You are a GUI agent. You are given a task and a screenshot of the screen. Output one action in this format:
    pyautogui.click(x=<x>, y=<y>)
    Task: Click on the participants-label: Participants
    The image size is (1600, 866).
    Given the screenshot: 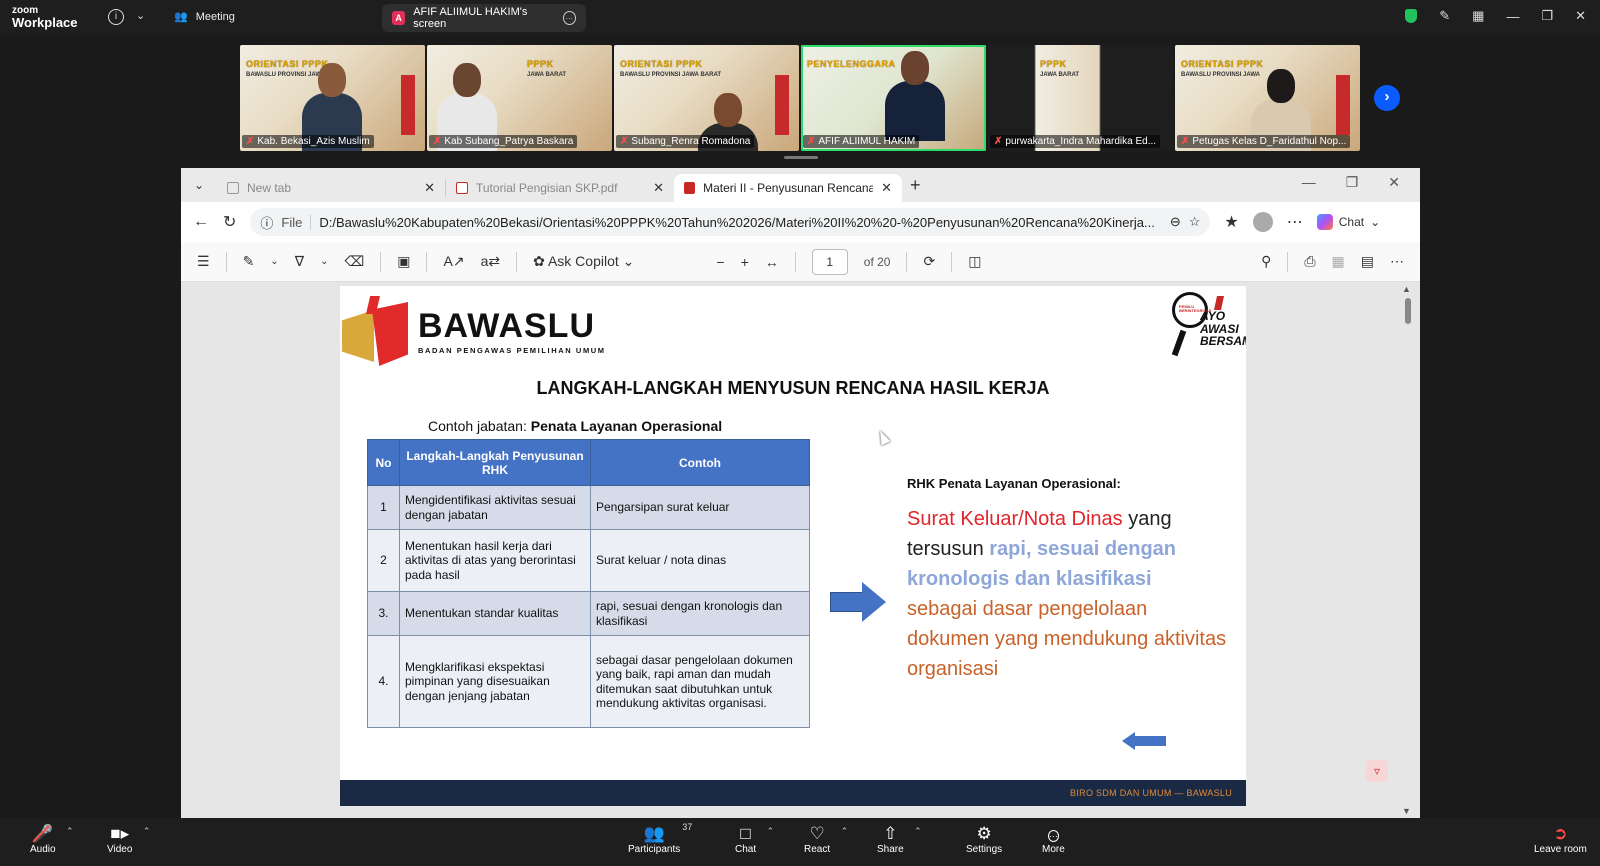 What is the action you would take?
    pyautogui.click(x=654, y=849)
    